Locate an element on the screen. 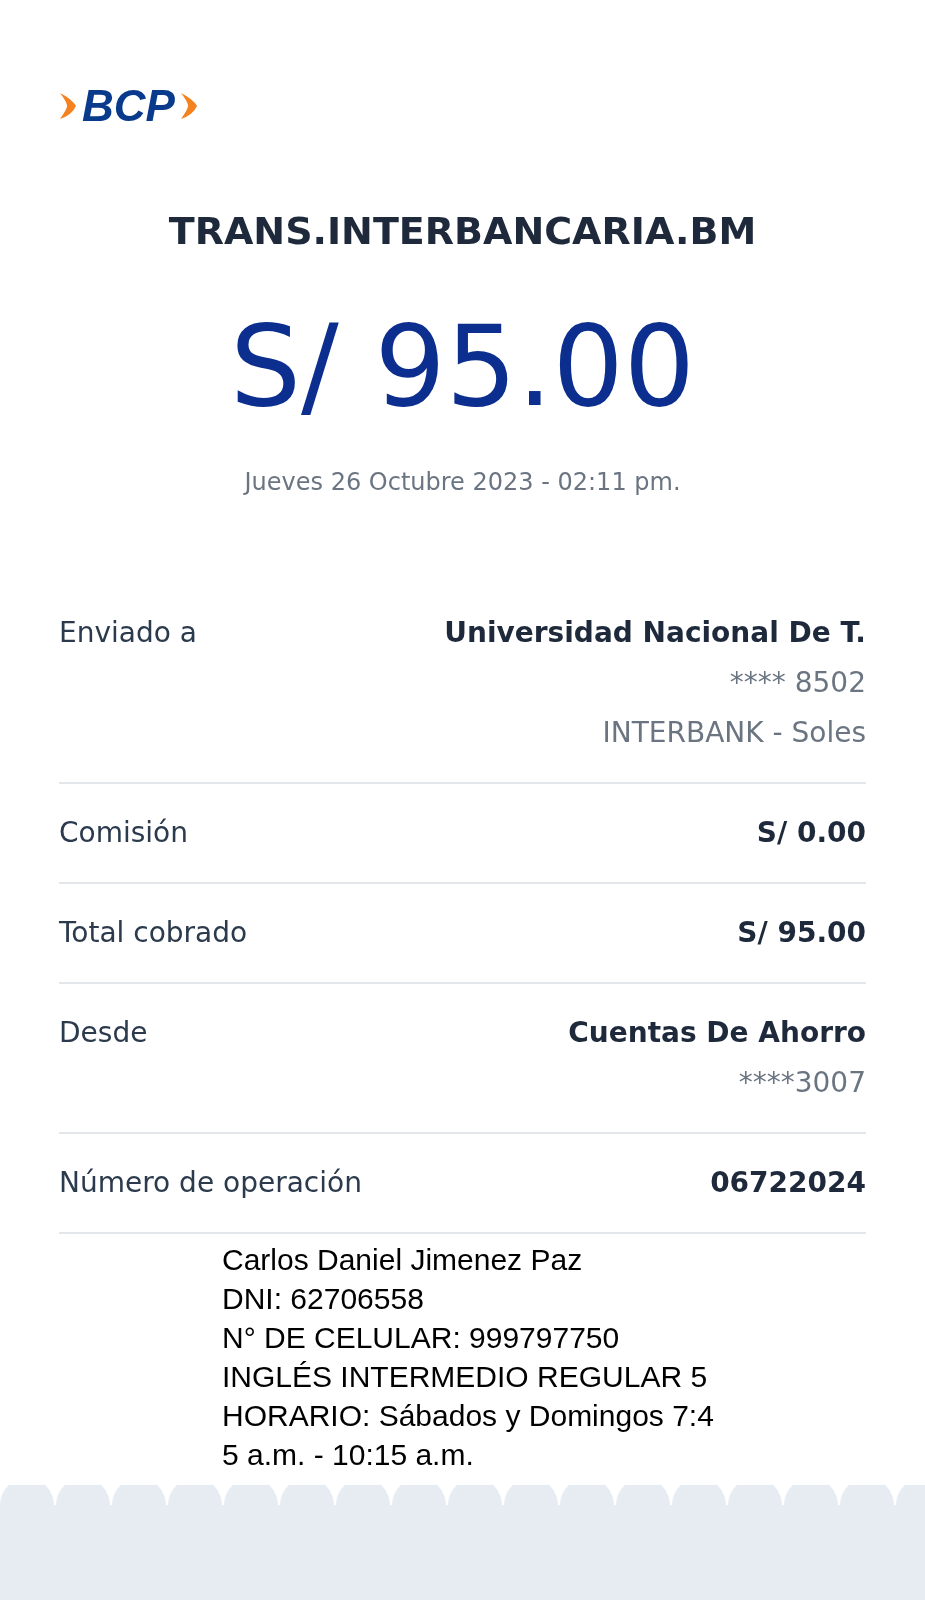 This screenshot has height=1600, width=925. row-value: 06722024 is located at coordinates (788, 1183).